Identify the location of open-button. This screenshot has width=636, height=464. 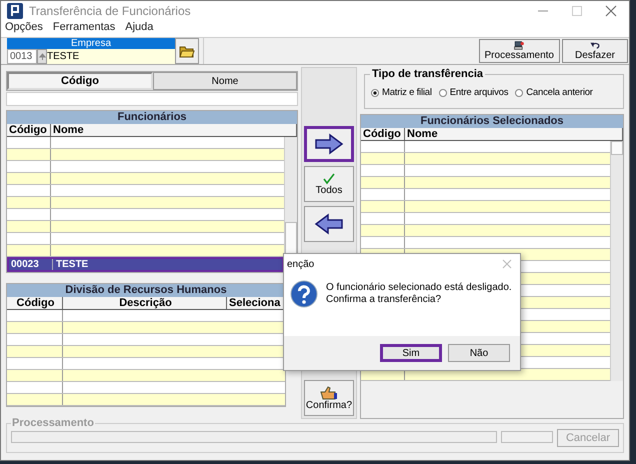
(187, 51).